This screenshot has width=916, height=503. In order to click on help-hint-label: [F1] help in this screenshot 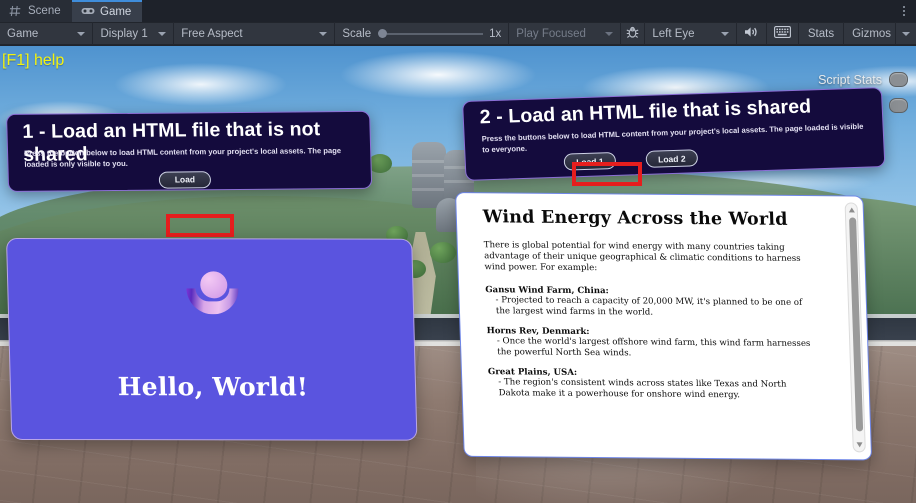, I will do `click(33, 60)`.